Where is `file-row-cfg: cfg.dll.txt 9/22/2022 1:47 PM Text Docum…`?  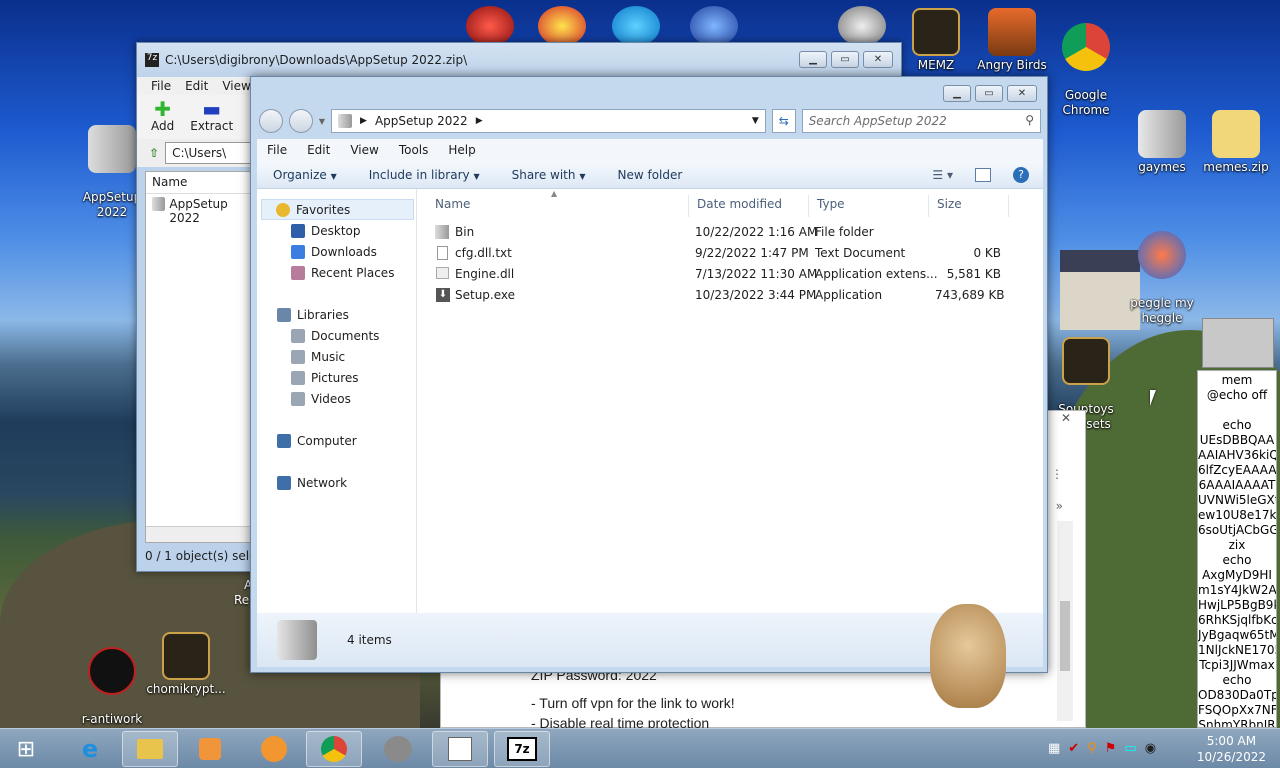
file-row-cfg: cfg.dll.txt 9/22/2022 1:47 PM Text Docum… is located at coordinates (735, 254).